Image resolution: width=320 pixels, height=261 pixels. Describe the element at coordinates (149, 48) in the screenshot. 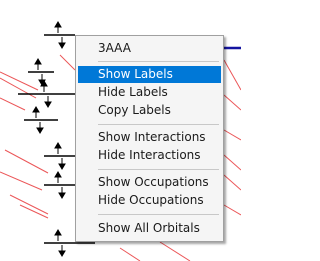

I see `menu-header-label: 3AAA` at that location.